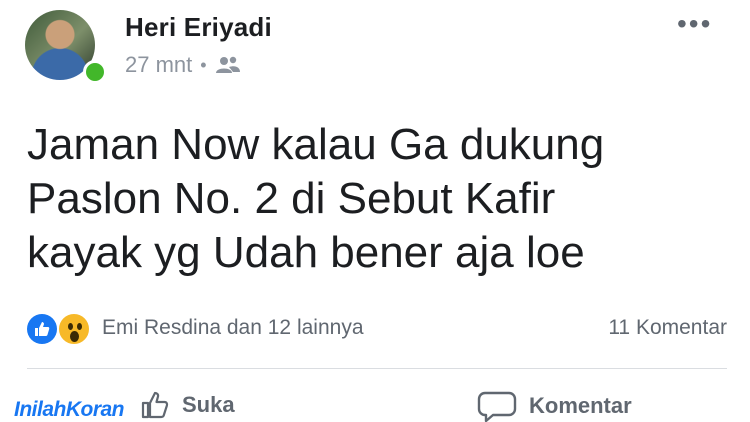 This screenshot has width=750, height=422. I want to click on reactions-summary: Emi Resdina dan 12 lainnya, so click(233, 328).